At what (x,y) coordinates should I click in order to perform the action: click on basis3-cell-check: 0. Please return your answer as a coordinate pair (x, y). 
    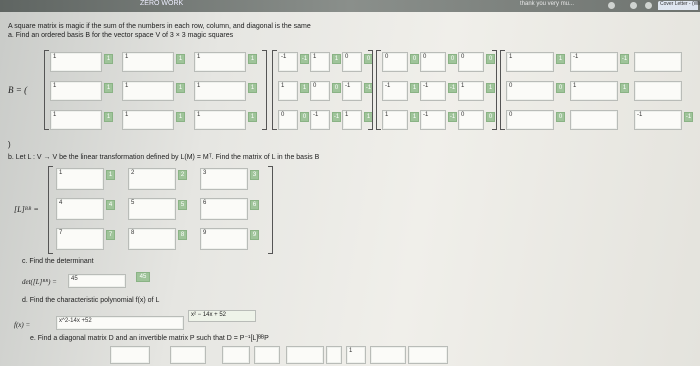
    Looking at the image, I should click on (414, 59).